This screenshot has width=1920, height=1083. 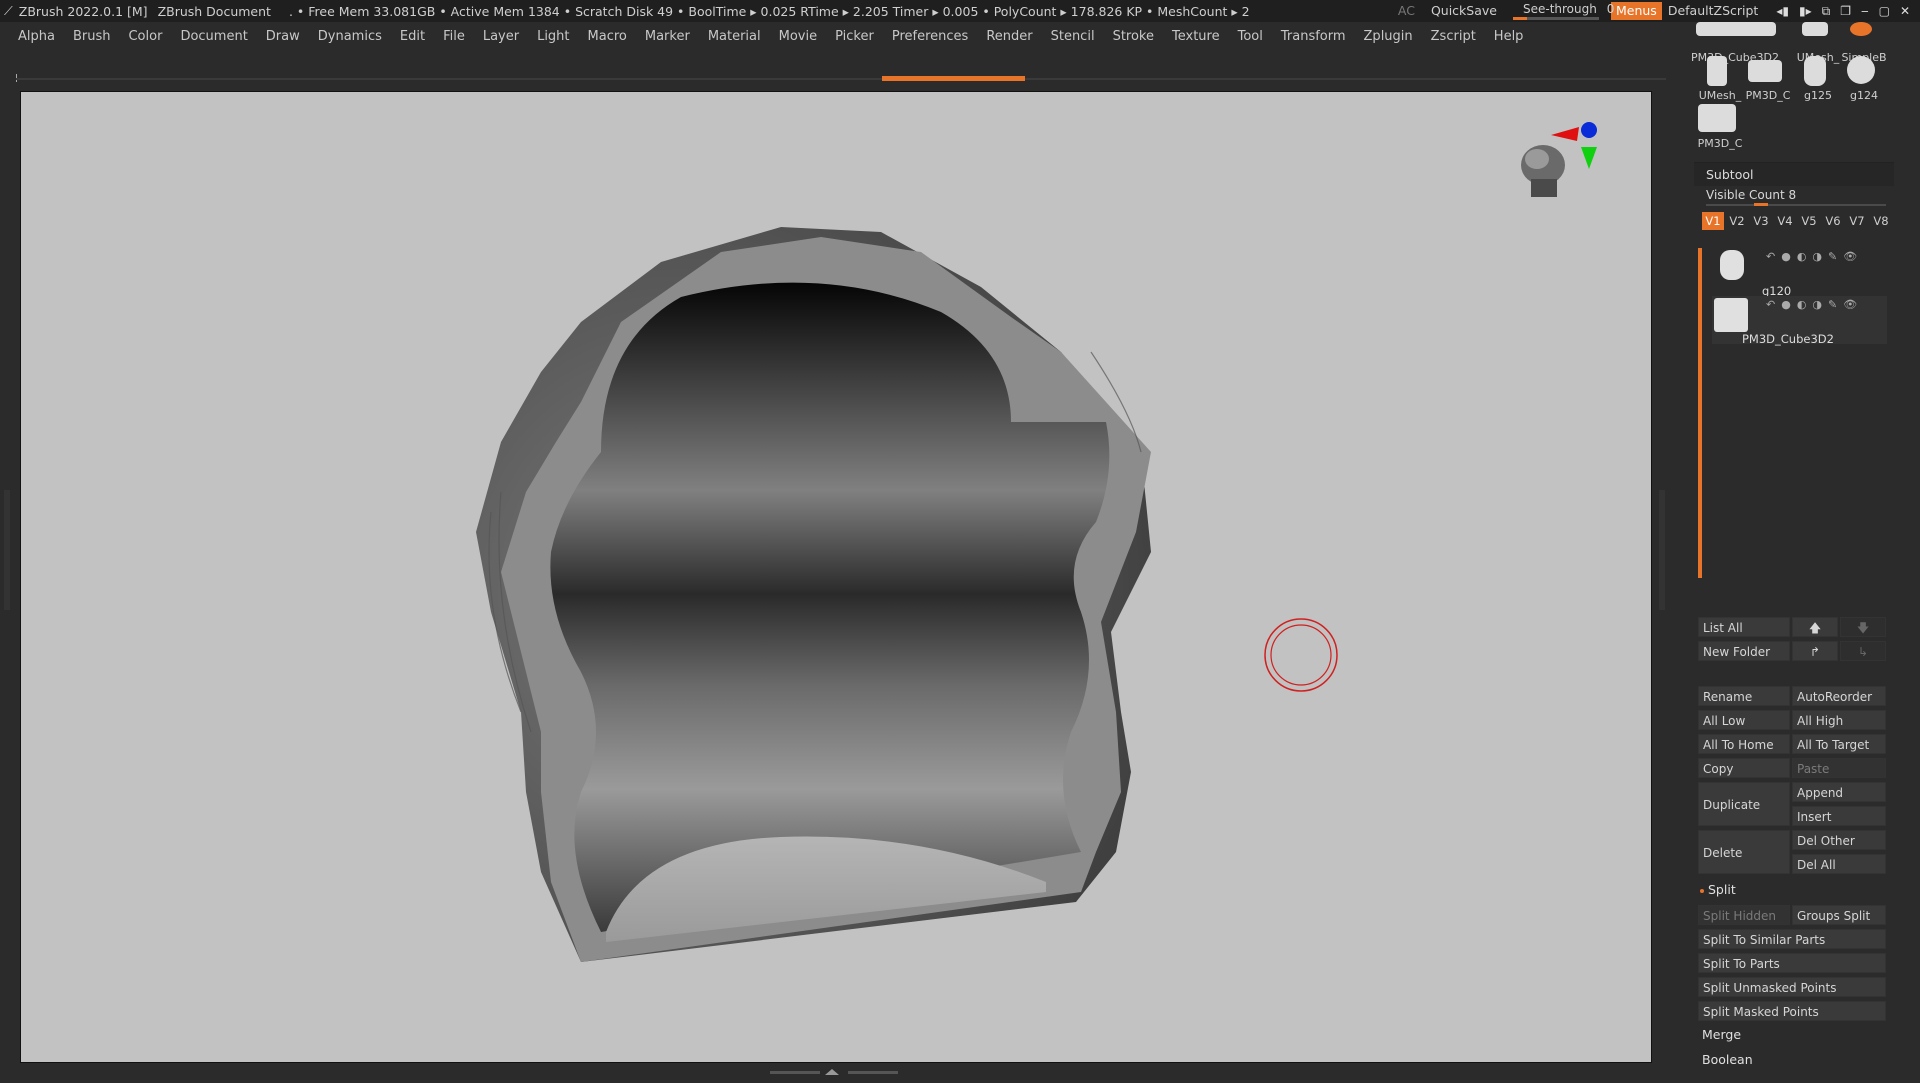 What do you see at coordinates (1133, 36) in the screenshot?
I see `menu-stroke: Stroke` at bounding box center [1133, 36].